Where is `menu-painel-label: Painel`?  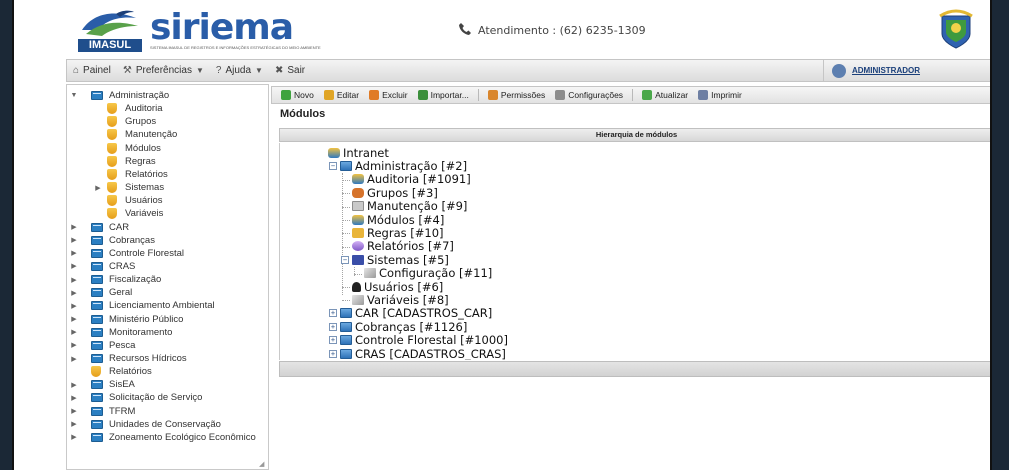 menu-painel-label: Painel is located at coordinates (97, 70).